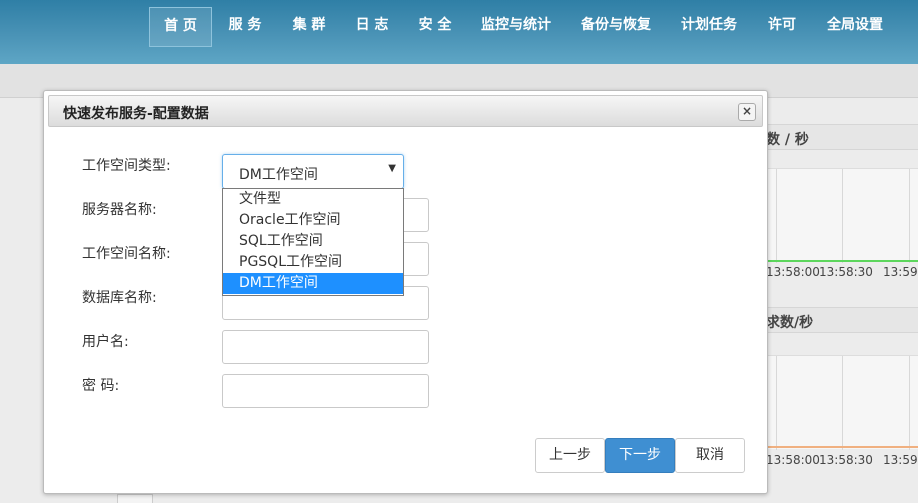  I want to click on cancel-button: 取消, so click(710, 455).